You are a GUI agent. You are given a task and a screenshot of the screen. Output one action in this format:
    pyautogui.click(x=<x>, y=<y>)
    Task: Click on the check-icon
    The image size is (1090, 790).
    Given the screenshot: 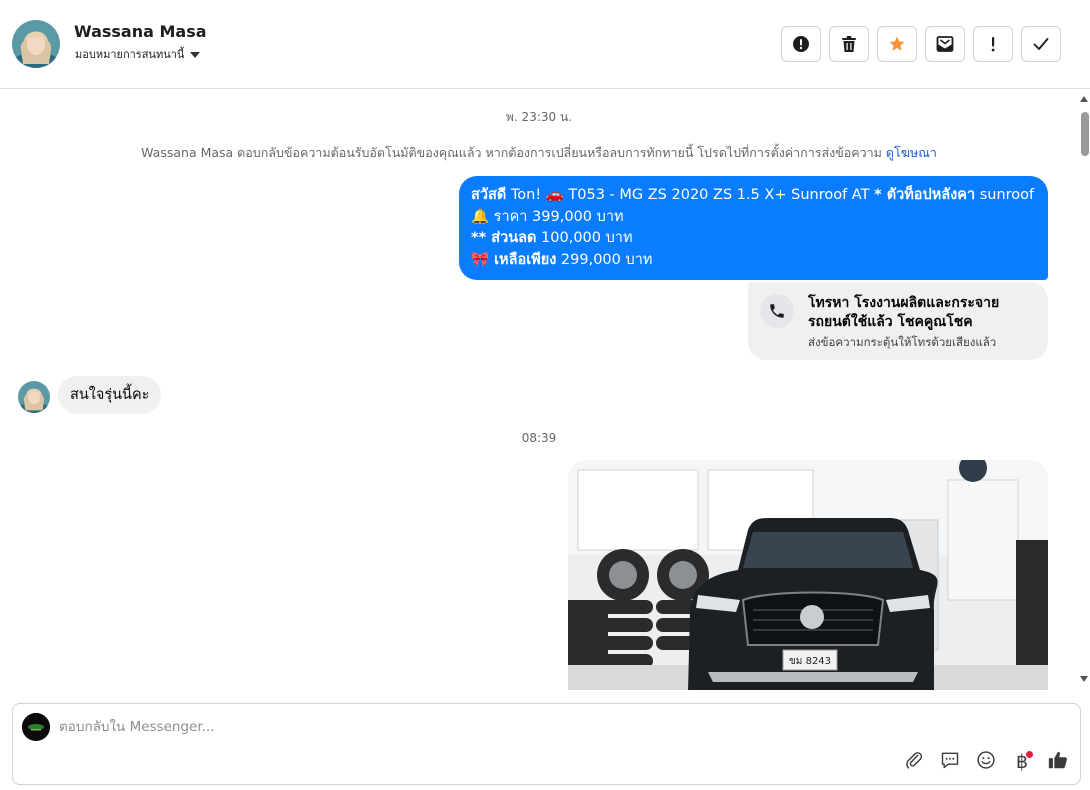 What is the action you would take?
    pyautogui.click(x=1041, y=44)
    